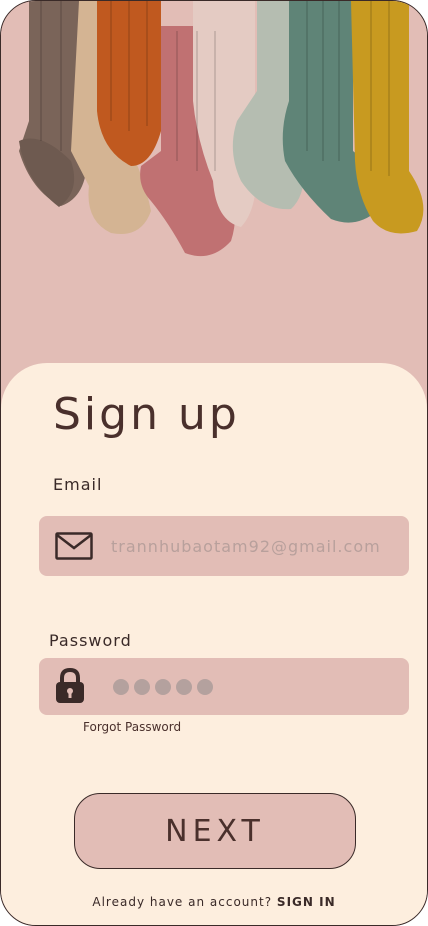 Image resolution: width=428 pixels, height=926 pixels. What do you see at coordinates (215, 831) in the screenshot?
I see `next-button: NEXT` at bounding box center [215, 831].